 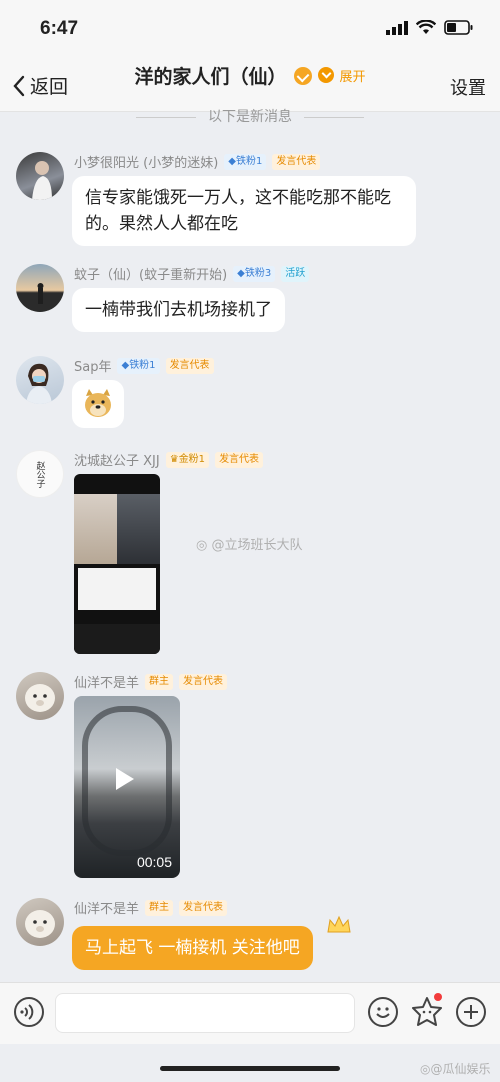 I want to click on message-bubble: 马上起飞 一楠接机 关注他吧, so click(x=192, y=948).